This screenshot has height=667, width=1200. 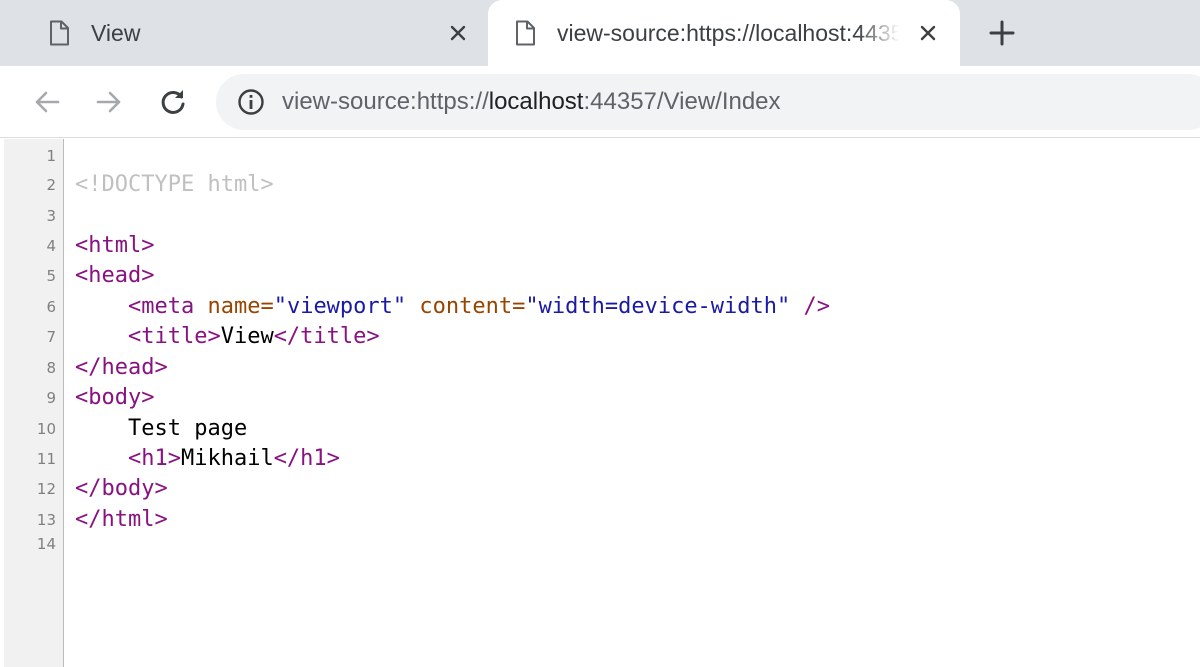 I want to click on doctype: <!DOCTYPE html>, so click(x=174, y=184).